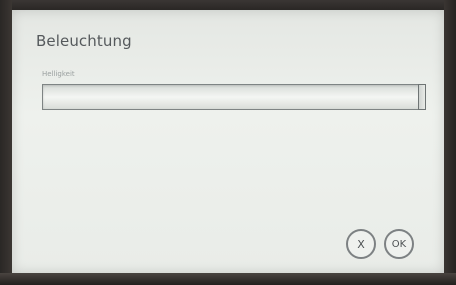 Image resolution: width=456 pixels, height=285 pixels. I want to click on brightness-slider-thumb, so click(422, 97).